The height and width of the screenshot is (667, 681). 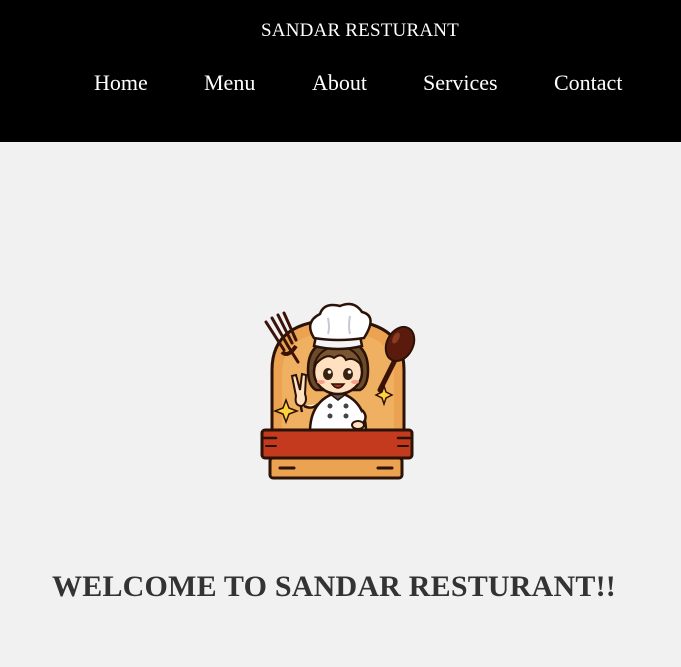 I want to click on nav-services-link: Services, so click(x=460, y=83).